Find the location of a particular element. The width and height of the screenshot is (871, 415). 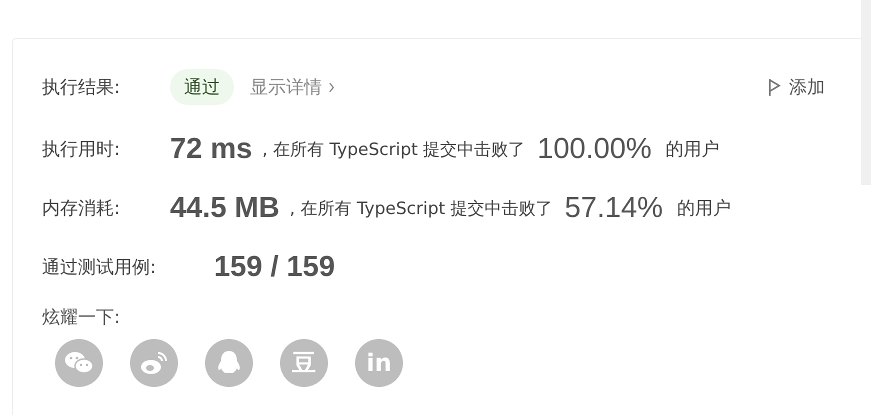

stat-value: 72 ms is located at coordinates (211, 149).